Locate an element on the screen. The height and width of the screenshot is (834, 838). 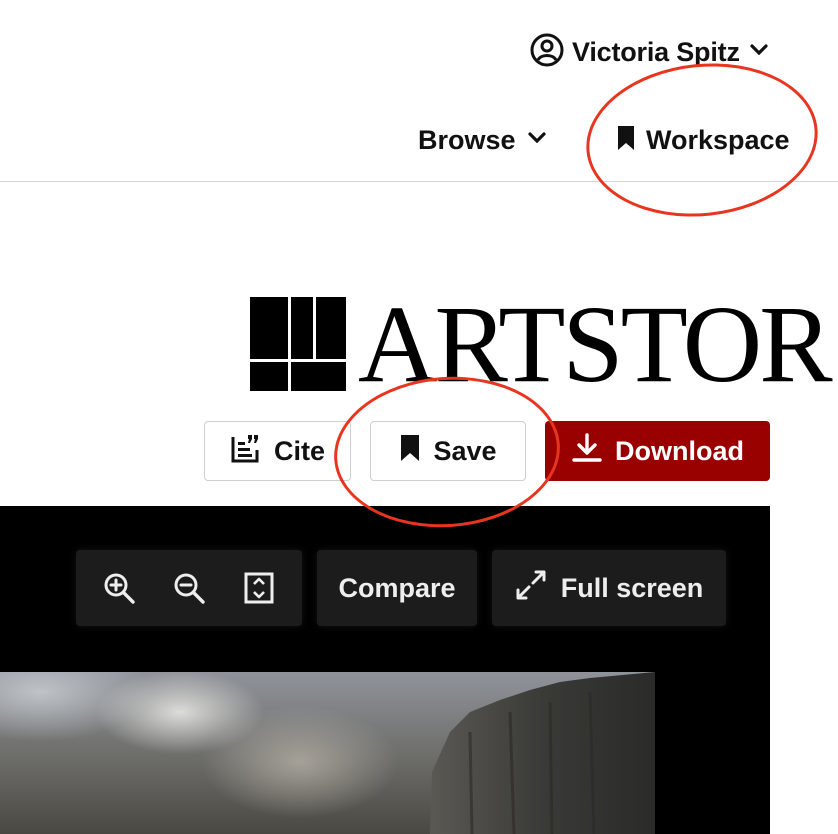
save-label: Save is located at coordinates (465, 450).